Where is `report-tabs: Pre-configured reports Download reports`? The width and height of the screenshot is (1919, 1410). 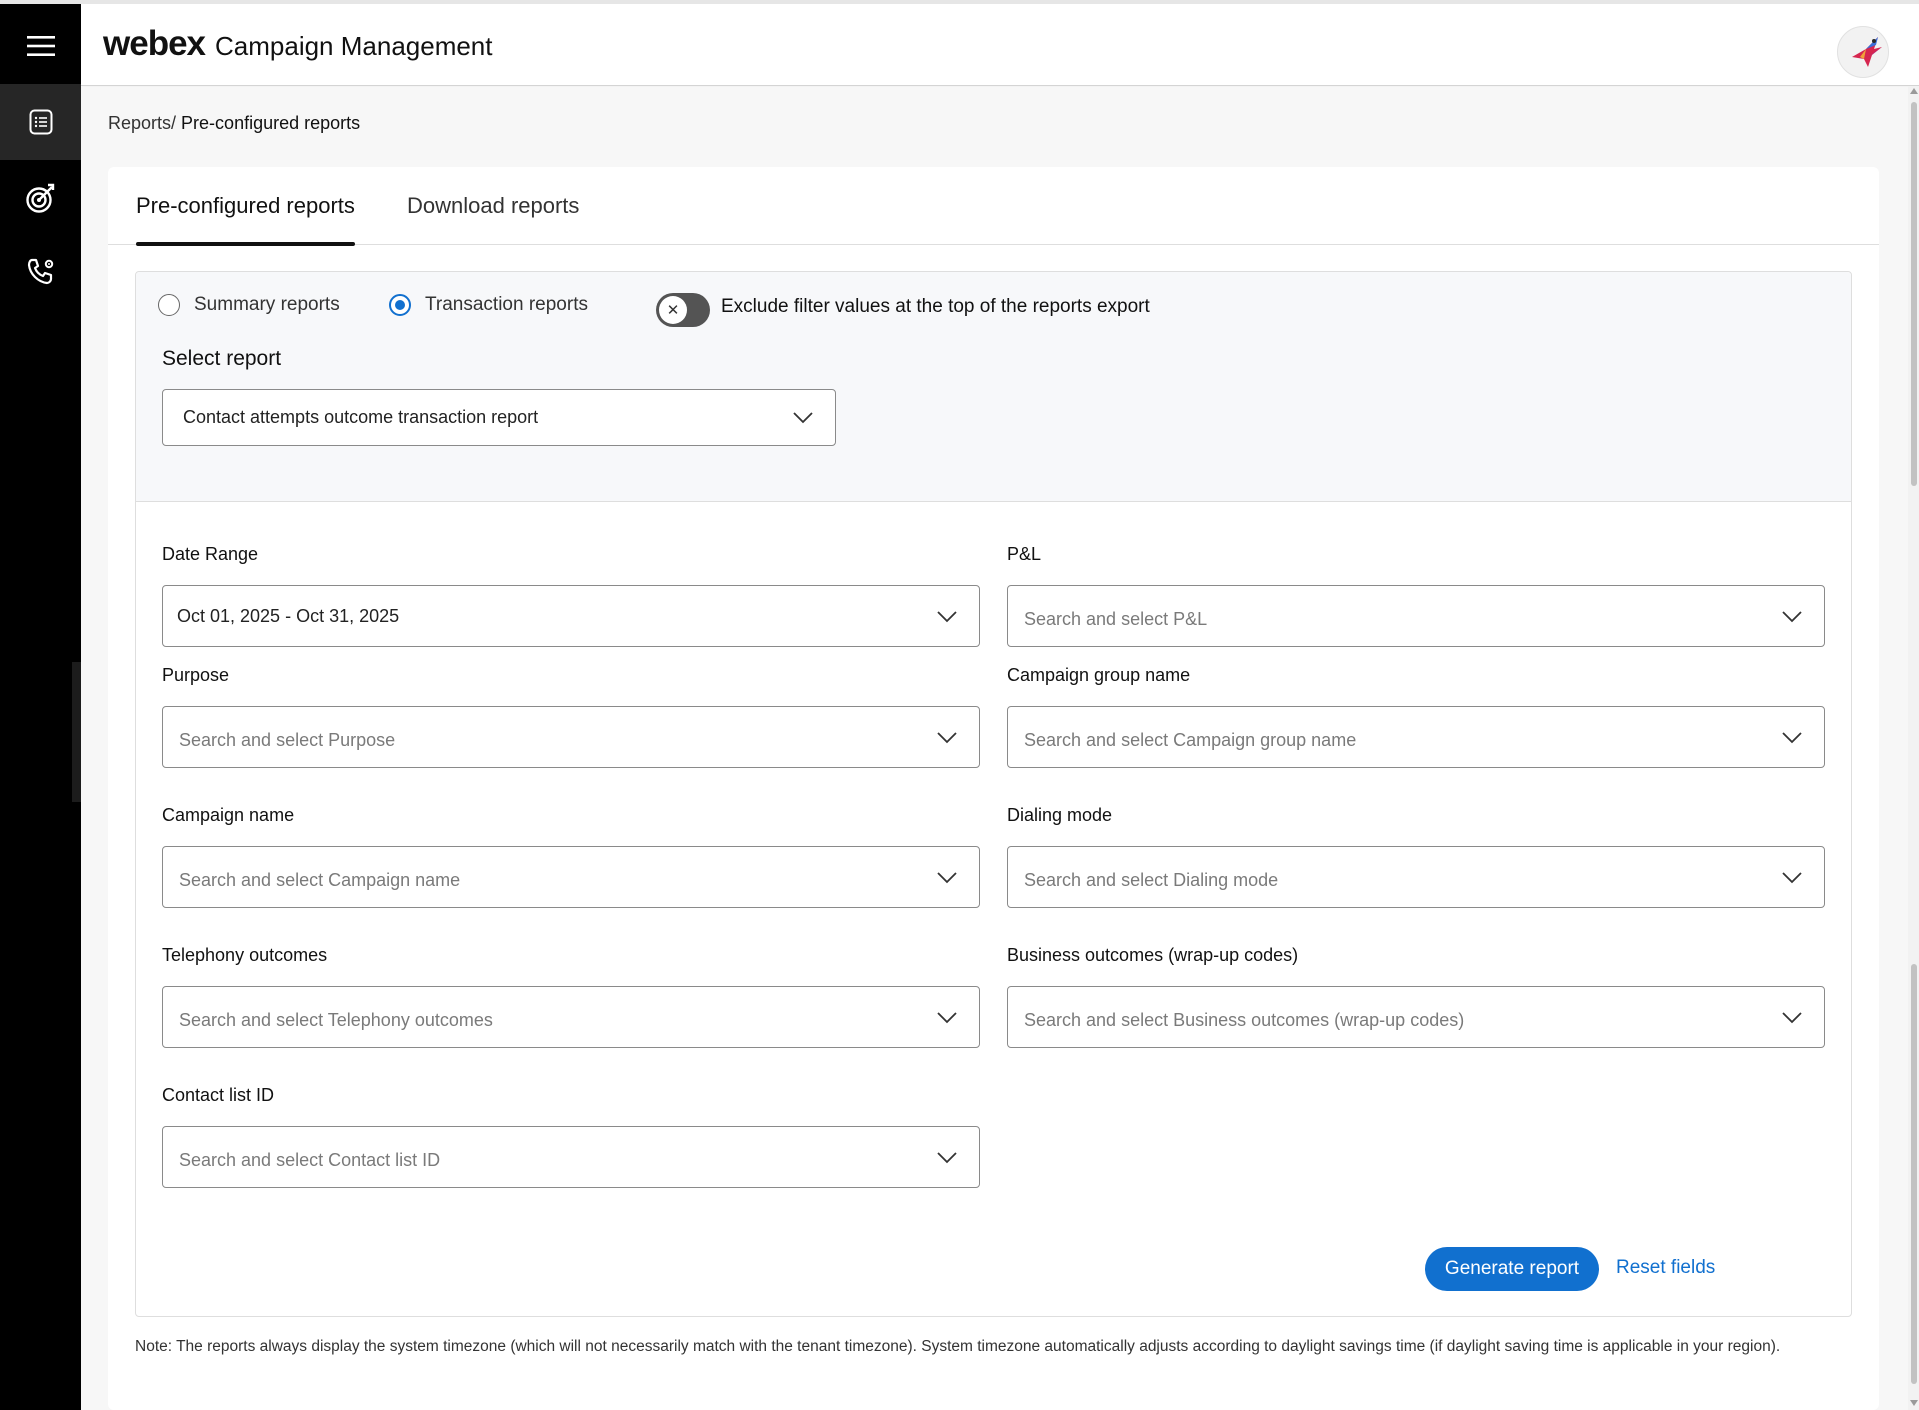
report-tabs: Pre-configured reports Download reports is located at coordinates (993, 206).